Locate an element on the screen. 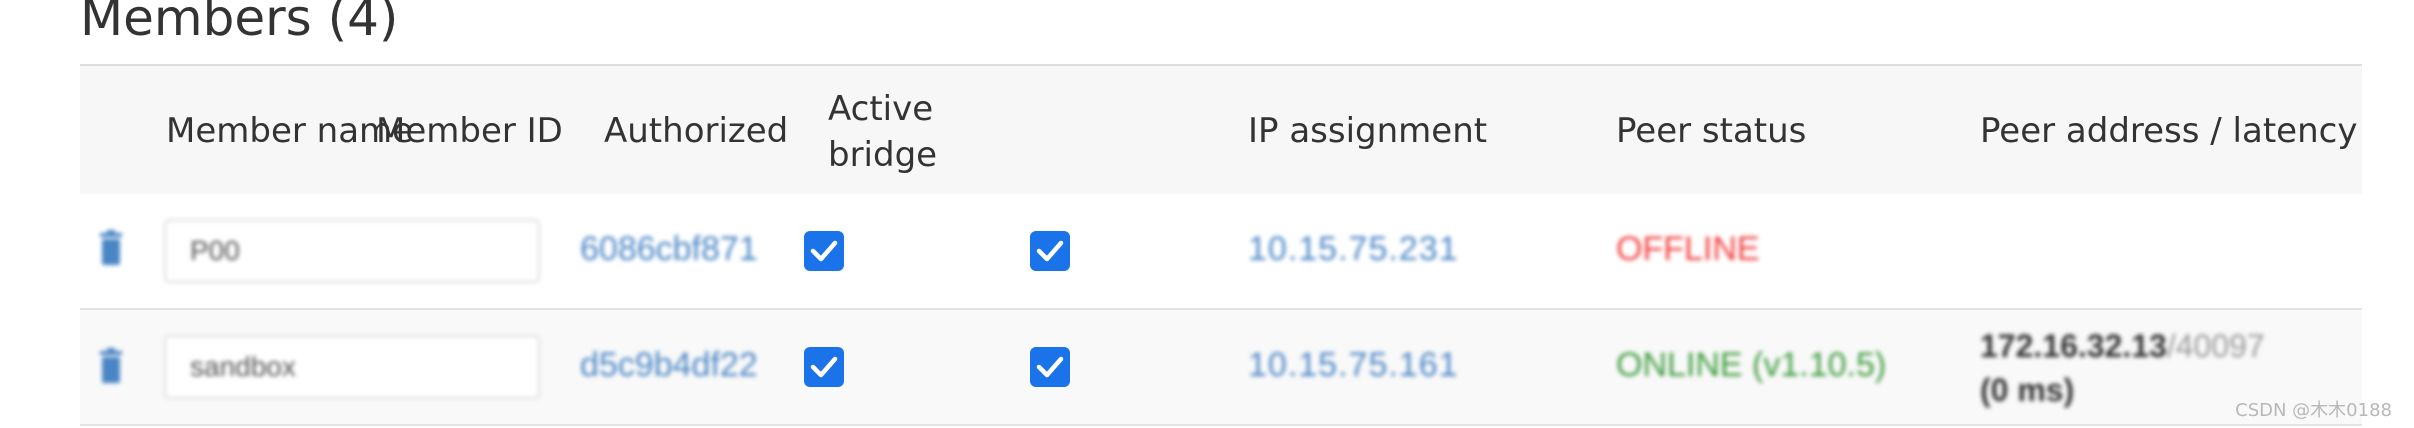 This screenshot has width=2414, height=428. watermark: CSDN @木木0188 is located at coordinates (2313, 410).